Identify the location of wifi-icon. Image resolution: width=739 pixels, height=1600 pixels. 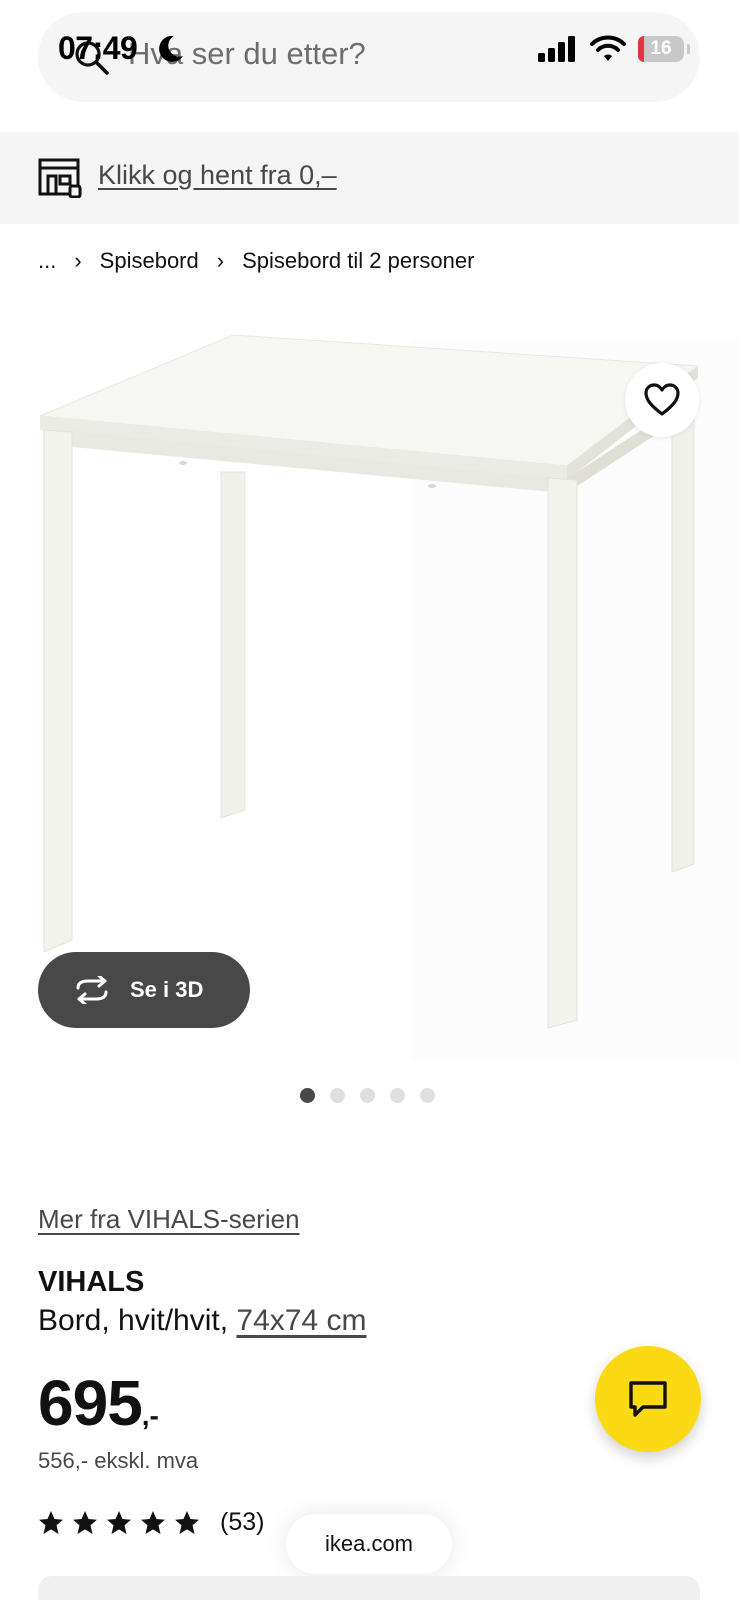
(608, 48).